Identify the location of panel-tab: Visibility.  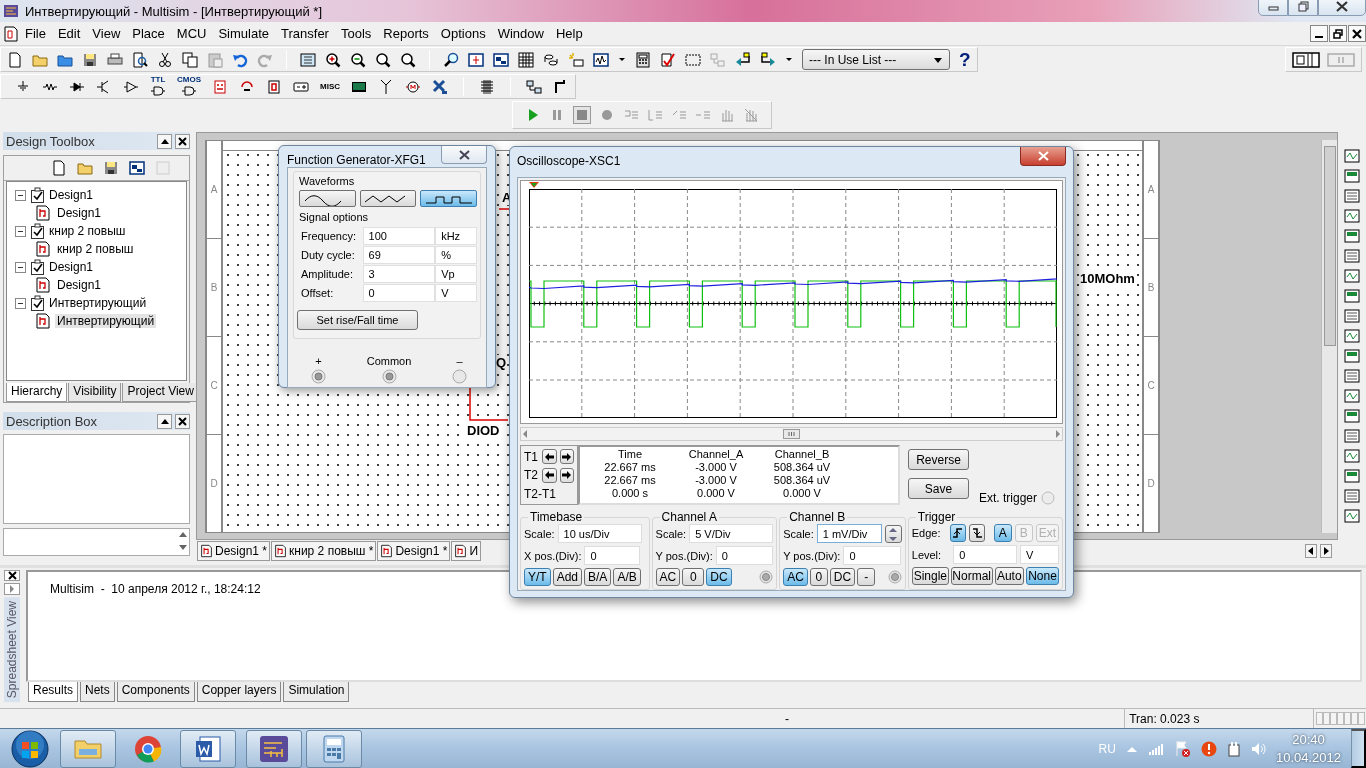
(95, 392).